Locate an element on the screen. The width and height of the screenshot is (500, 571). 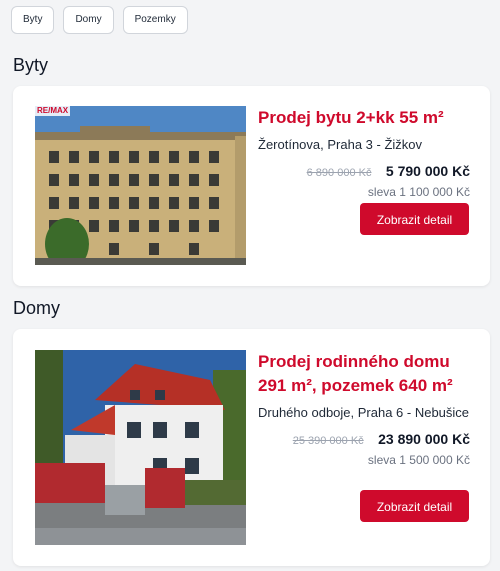
listing-photo-house is located at coordinates (140, 447).